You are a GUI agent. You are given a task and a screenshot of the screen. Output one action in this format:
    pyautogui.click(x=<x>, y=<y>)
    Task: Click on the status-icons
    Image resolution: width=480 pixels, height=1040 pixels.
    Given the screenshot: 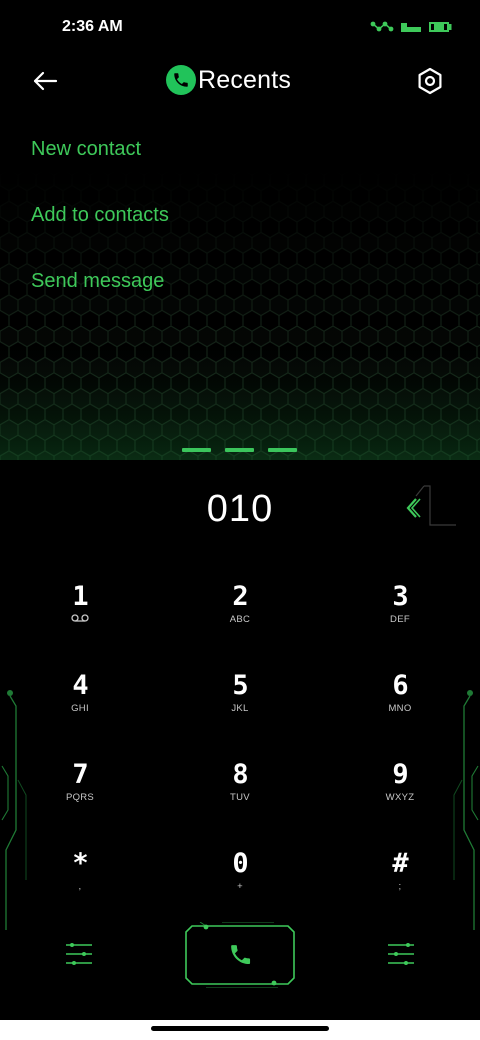 What is the action you would take?
    pyautogui.click(x=411, y=27)
    